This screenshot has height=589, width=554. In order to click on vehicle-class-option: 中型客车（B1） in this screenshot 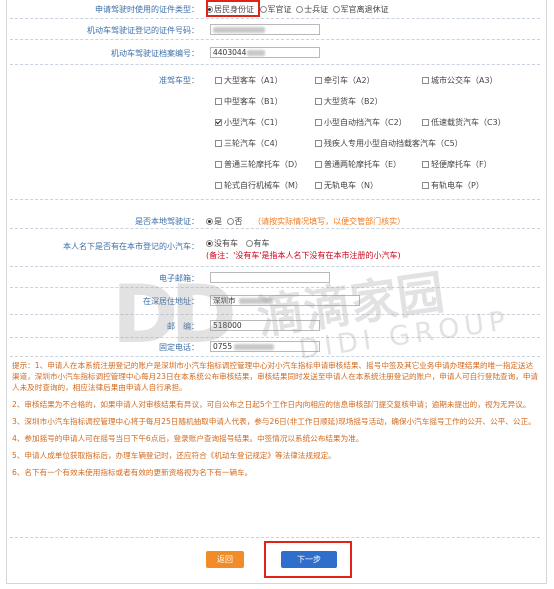, I will do `click(249, 101)`.